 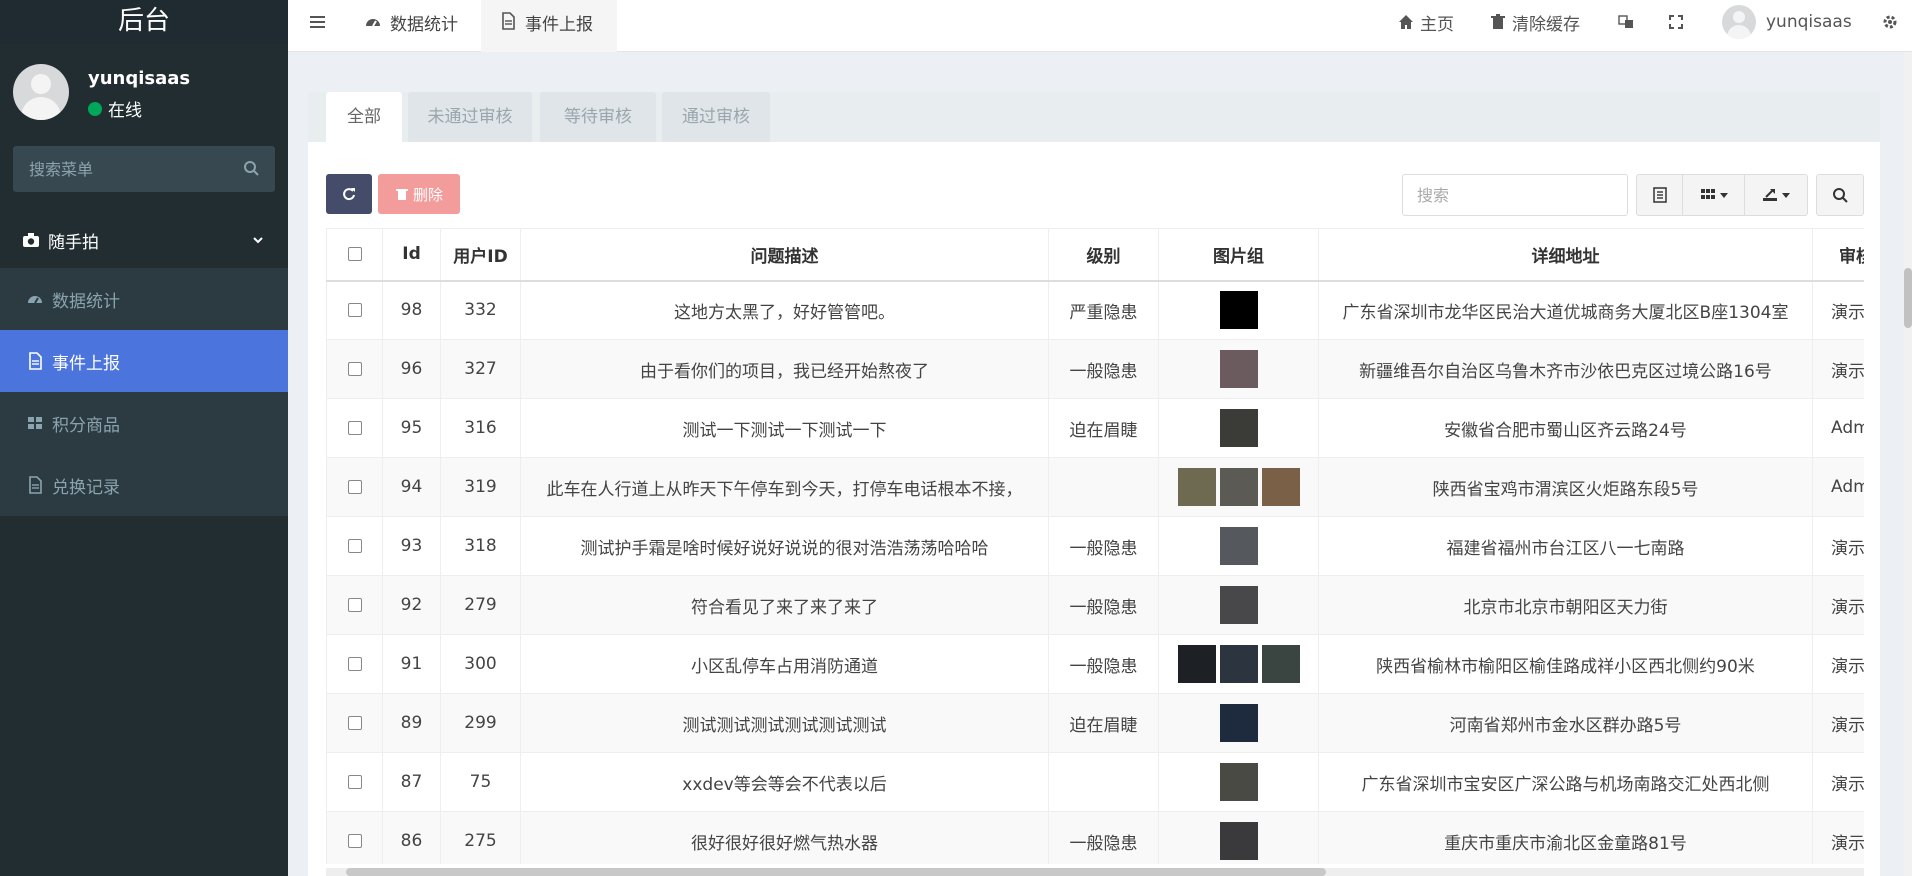 What do you see at coordinates (1707, 194) in the screenshot?
I see `columns-icon` at bounding box center [1707, 194].